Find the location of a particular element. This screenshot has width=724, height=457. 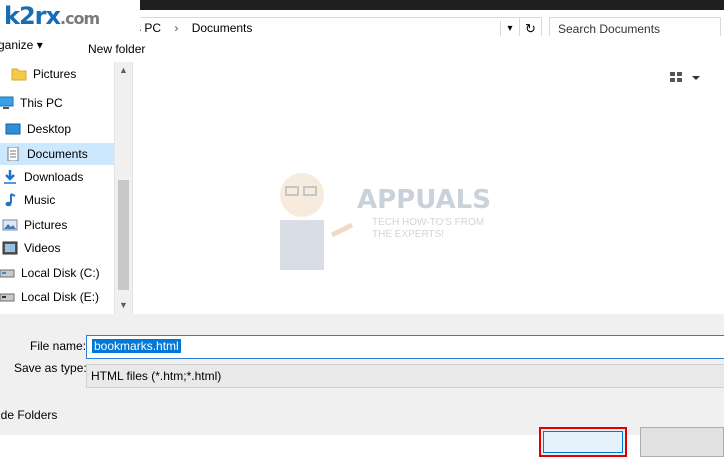

watermark-tagline-1: TECH HOW-TO'S FROM is located at coordinates (428, 222).